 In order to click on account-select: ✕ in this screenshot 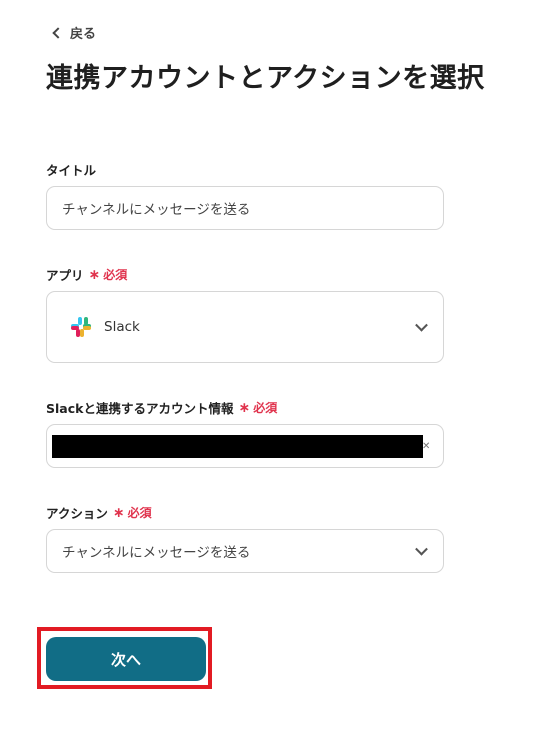, I will do `click(245, 446)`.